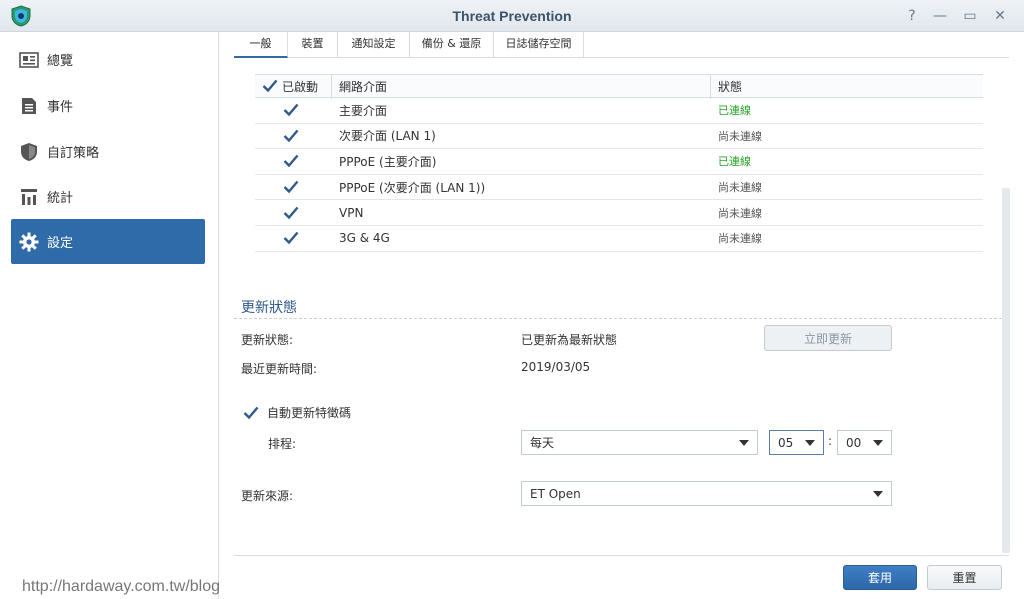 The height and width of the screenshot is (599, 1024). What do you see at coordinates (864, 442) in the screenshot?
I see `minute-select: 00` at bounding box center [864, 442].